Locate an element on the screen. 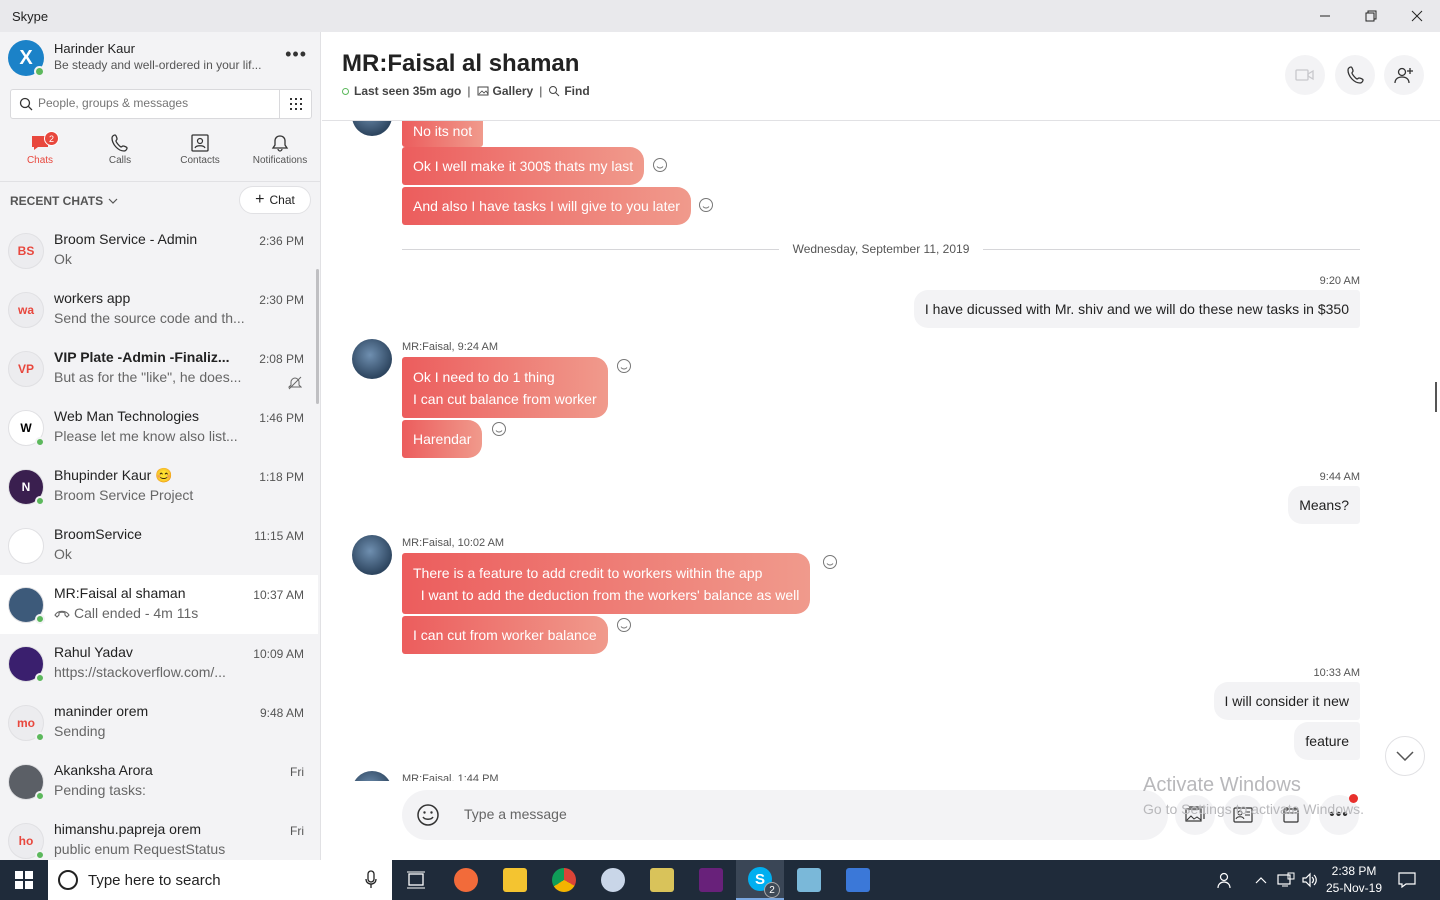 The image size is (1440, 900). message-bubble: Harendar is located at coordinates (442, 439).